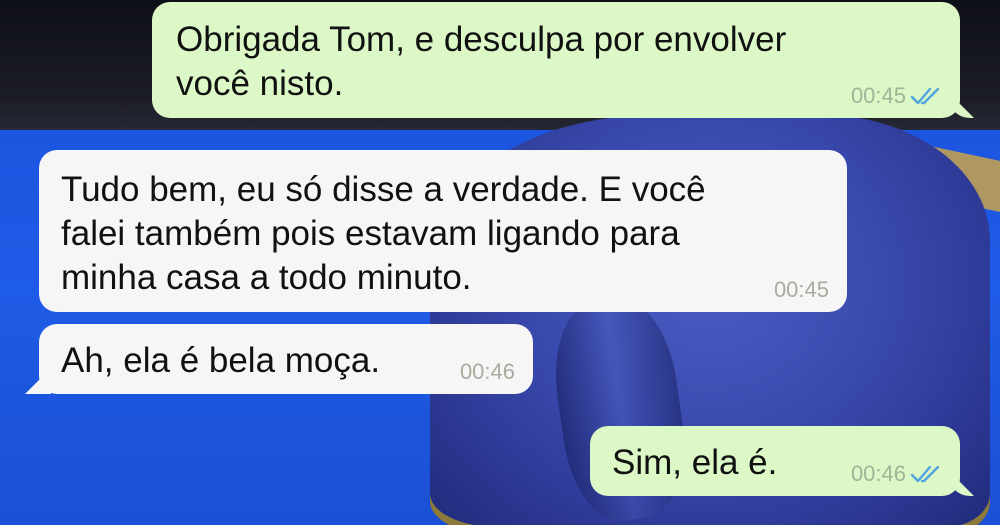 The width and height of the screenshot is (1000, 525). Describe the element at coordinates (221, 360) in the screenshot. I see `message-text: Ah, ela é bela moça.` at that location.